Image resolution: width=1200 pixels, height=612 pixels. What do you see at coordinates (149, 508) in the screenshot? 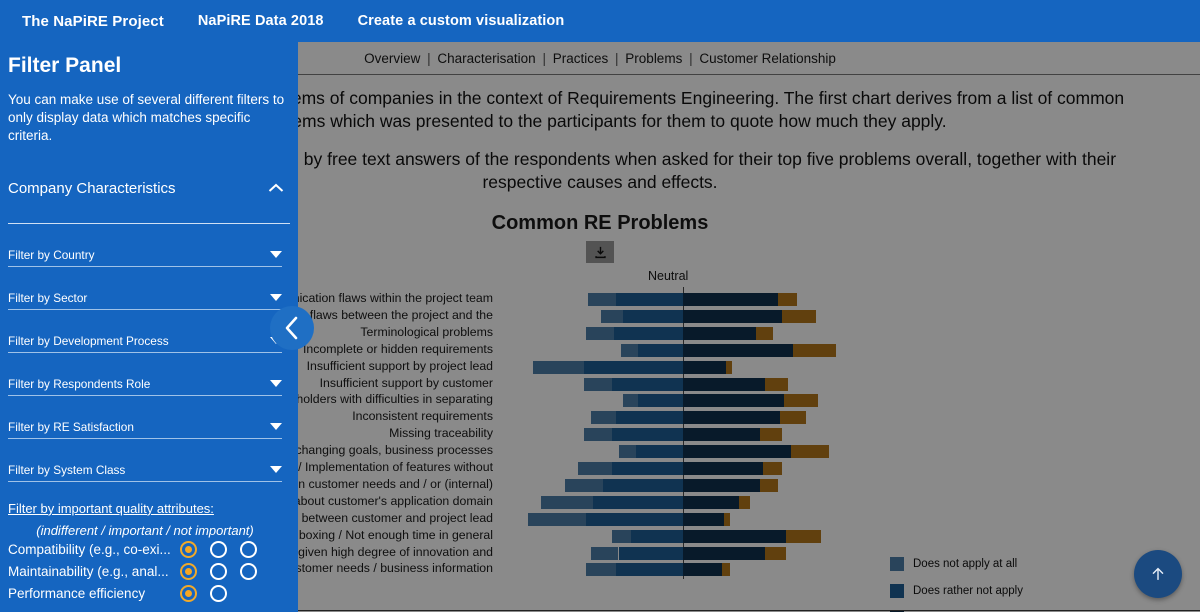
I see `quality-attributes-title: Filter by important quality attributes:` at bounding box center [149, 508].